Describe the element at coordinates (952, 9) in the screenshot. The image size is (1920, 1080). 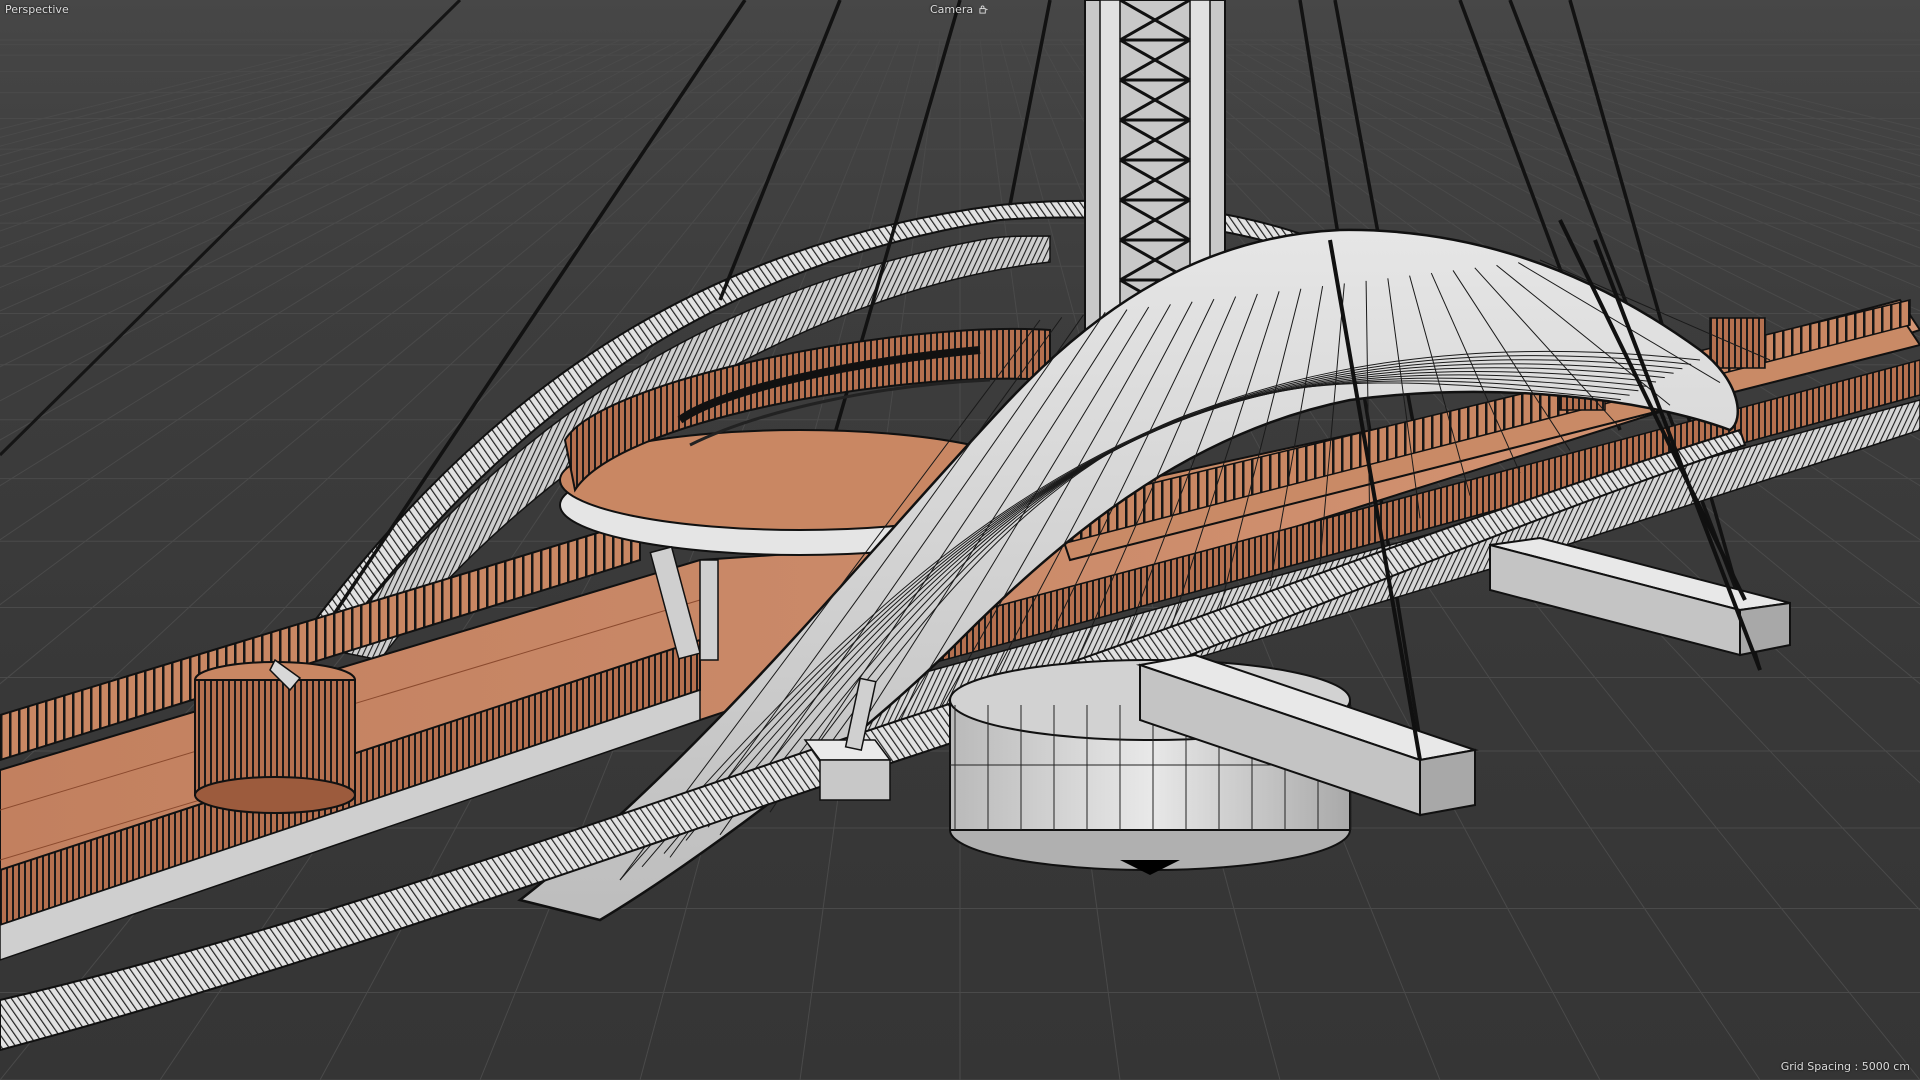
I see `camera-label: Camera` at that location.